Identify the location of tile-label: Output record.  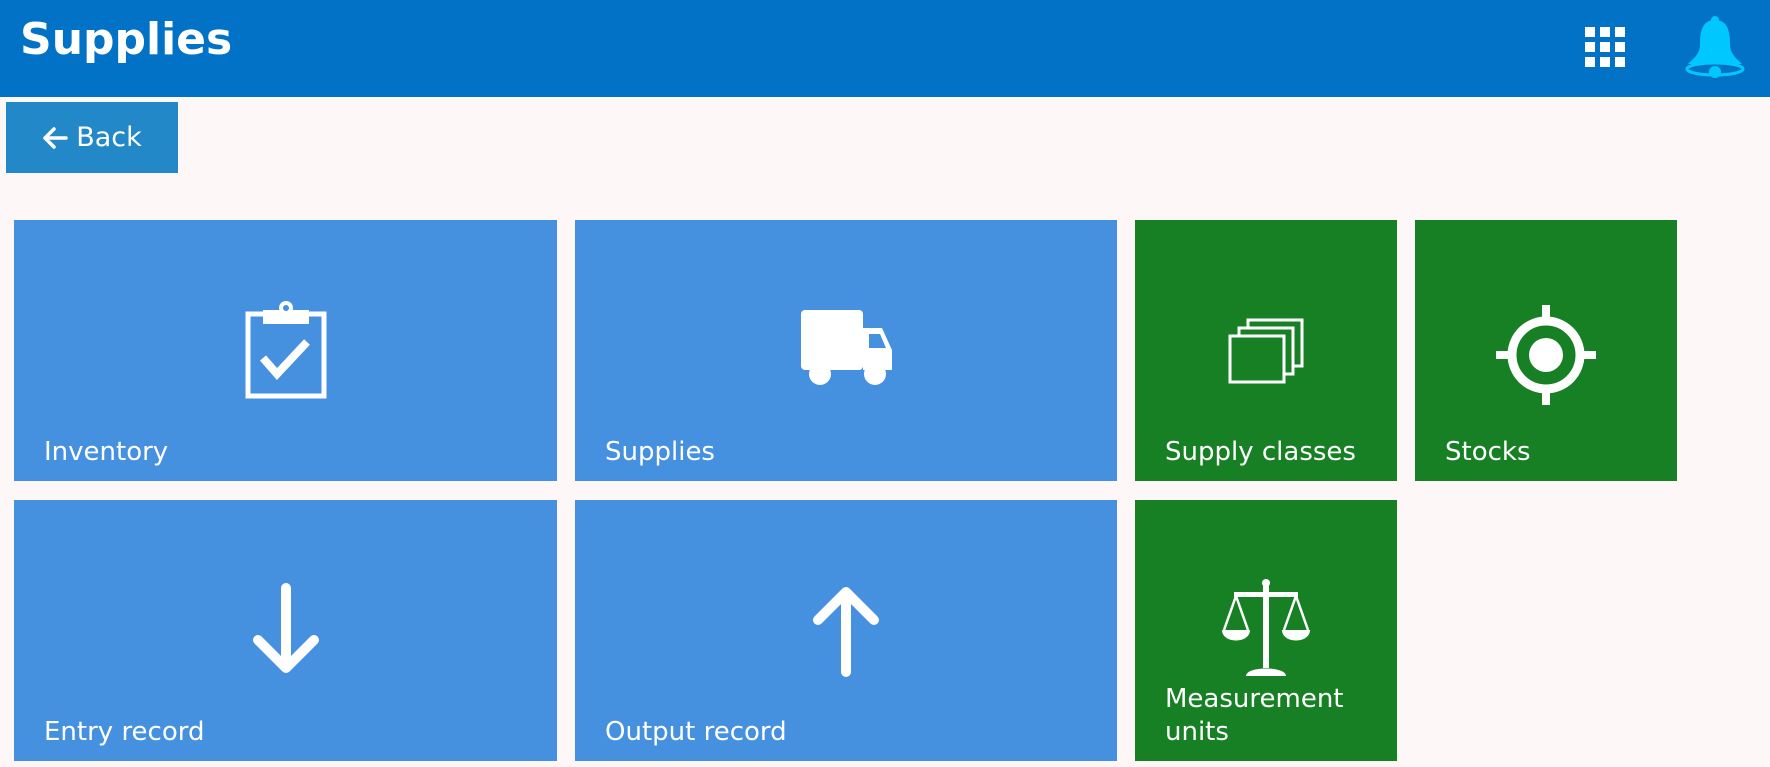
(696, 732).